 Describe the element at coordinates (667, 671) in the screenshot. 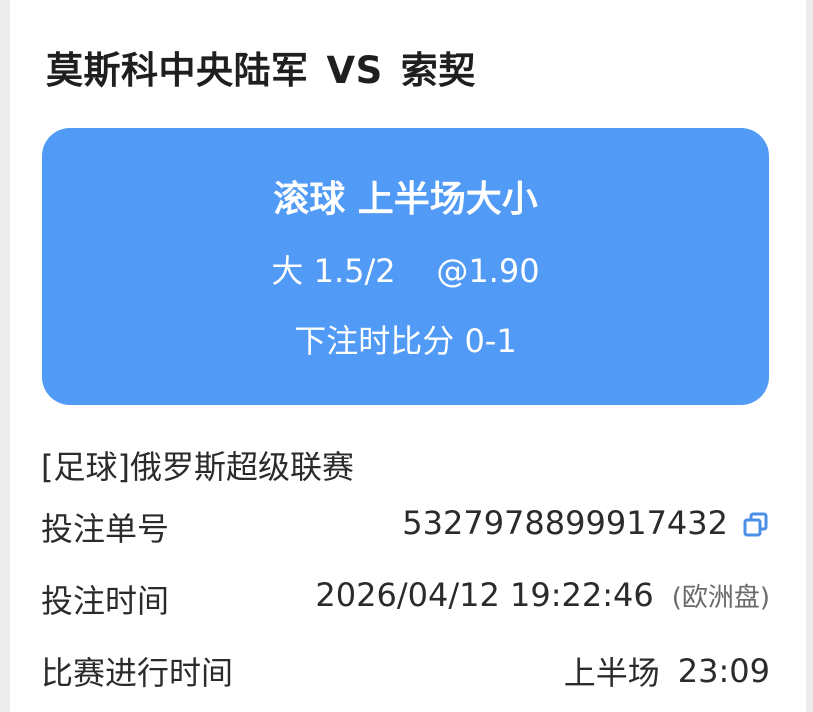

I see `match-elapsed-value-group: 上半场 23:09` at that location.